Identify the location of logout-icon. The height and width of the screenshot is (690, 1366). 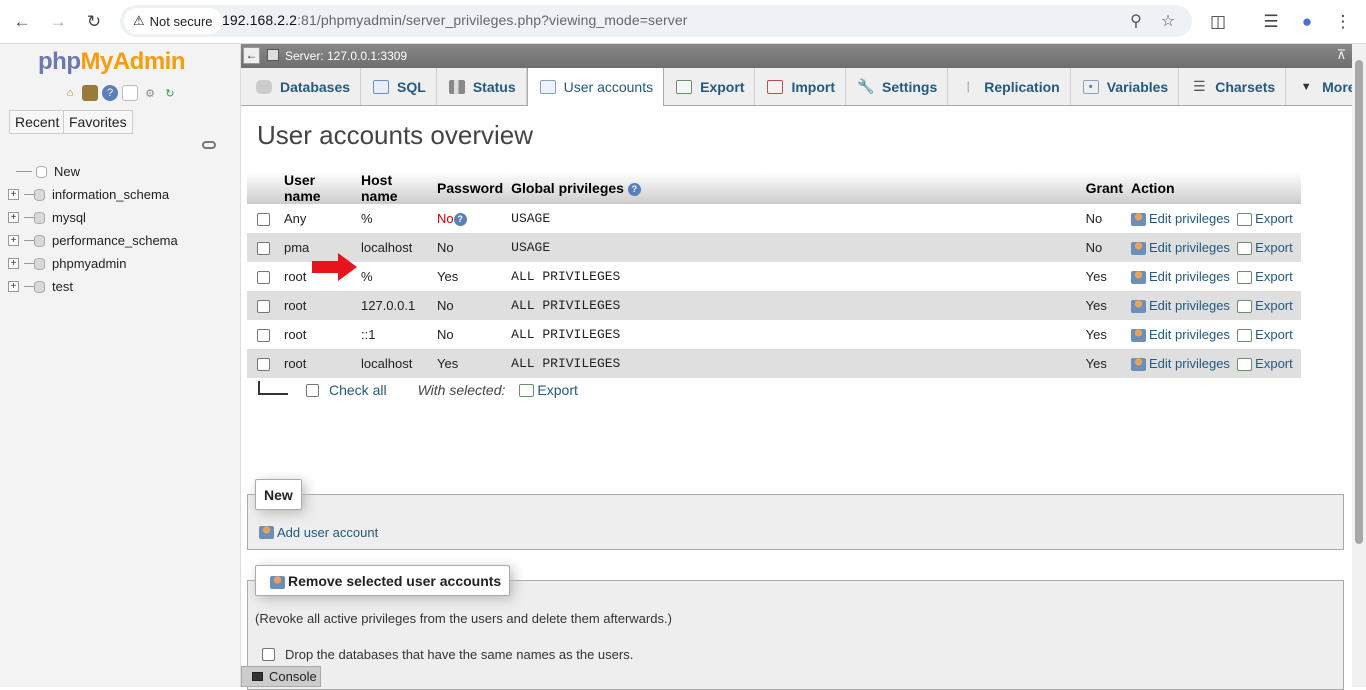
(90, 93).